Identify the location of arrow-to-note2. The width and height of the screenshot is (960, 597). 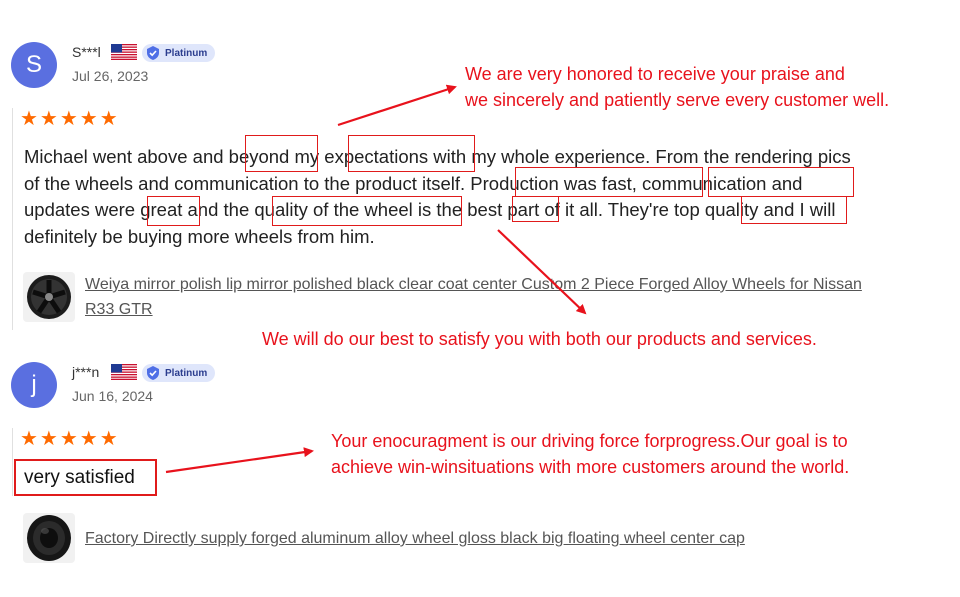
(542, 272).